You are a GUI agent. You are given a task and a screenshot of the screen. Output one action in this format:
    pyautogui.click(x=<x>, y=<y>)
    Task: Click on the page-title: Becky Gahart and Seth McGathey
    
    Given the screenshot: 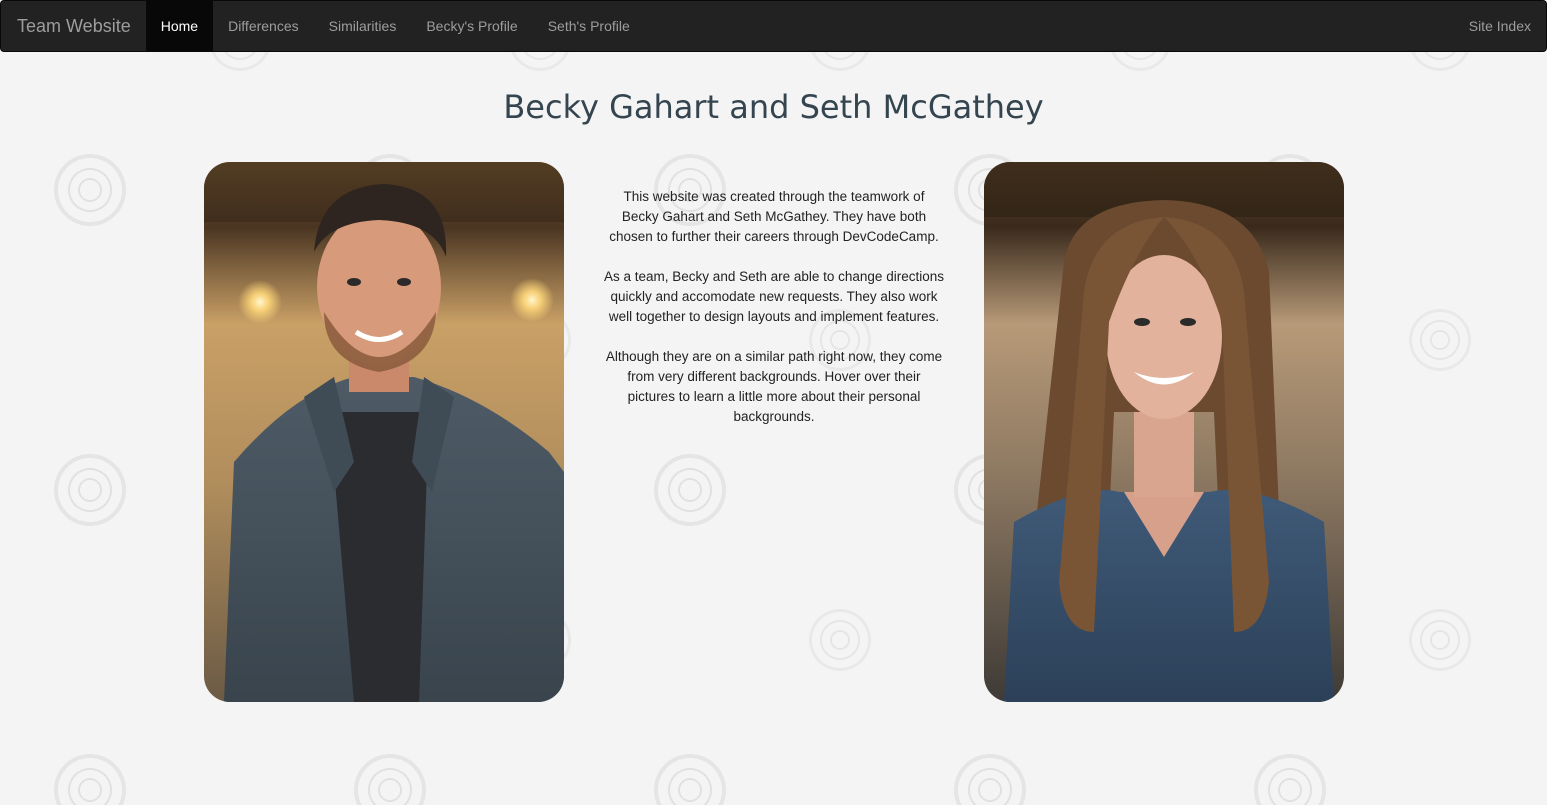 What is the action you would take?
    pyautogui.click(x=773, y=107)
    